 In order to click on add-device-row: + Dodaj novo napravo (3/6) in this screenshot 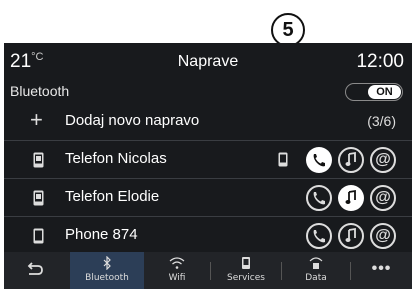, I will do `click(208, 122)`.